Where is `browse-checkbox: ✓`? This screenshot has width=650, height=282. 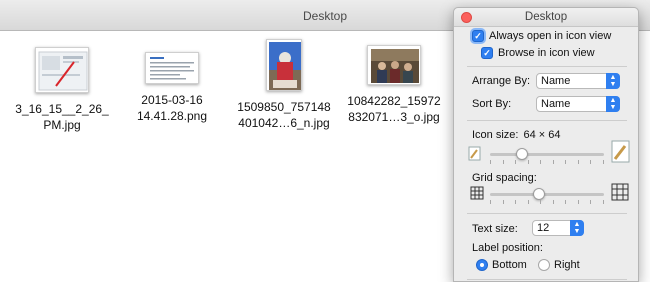
browse-checkbox: ✓ is located at coordinates (487, 53).